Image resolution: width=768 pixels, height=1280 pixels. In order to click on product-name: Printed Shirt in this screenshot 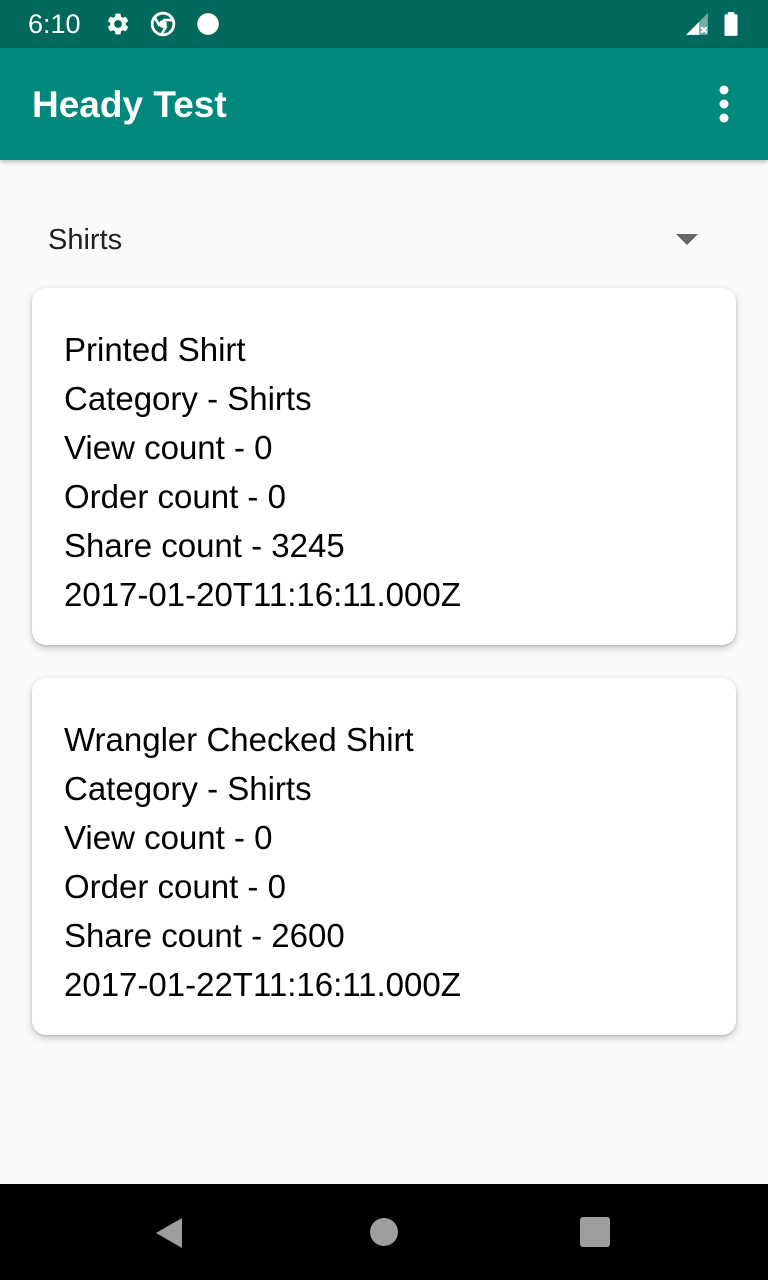, I will do `click(155, 349)`.